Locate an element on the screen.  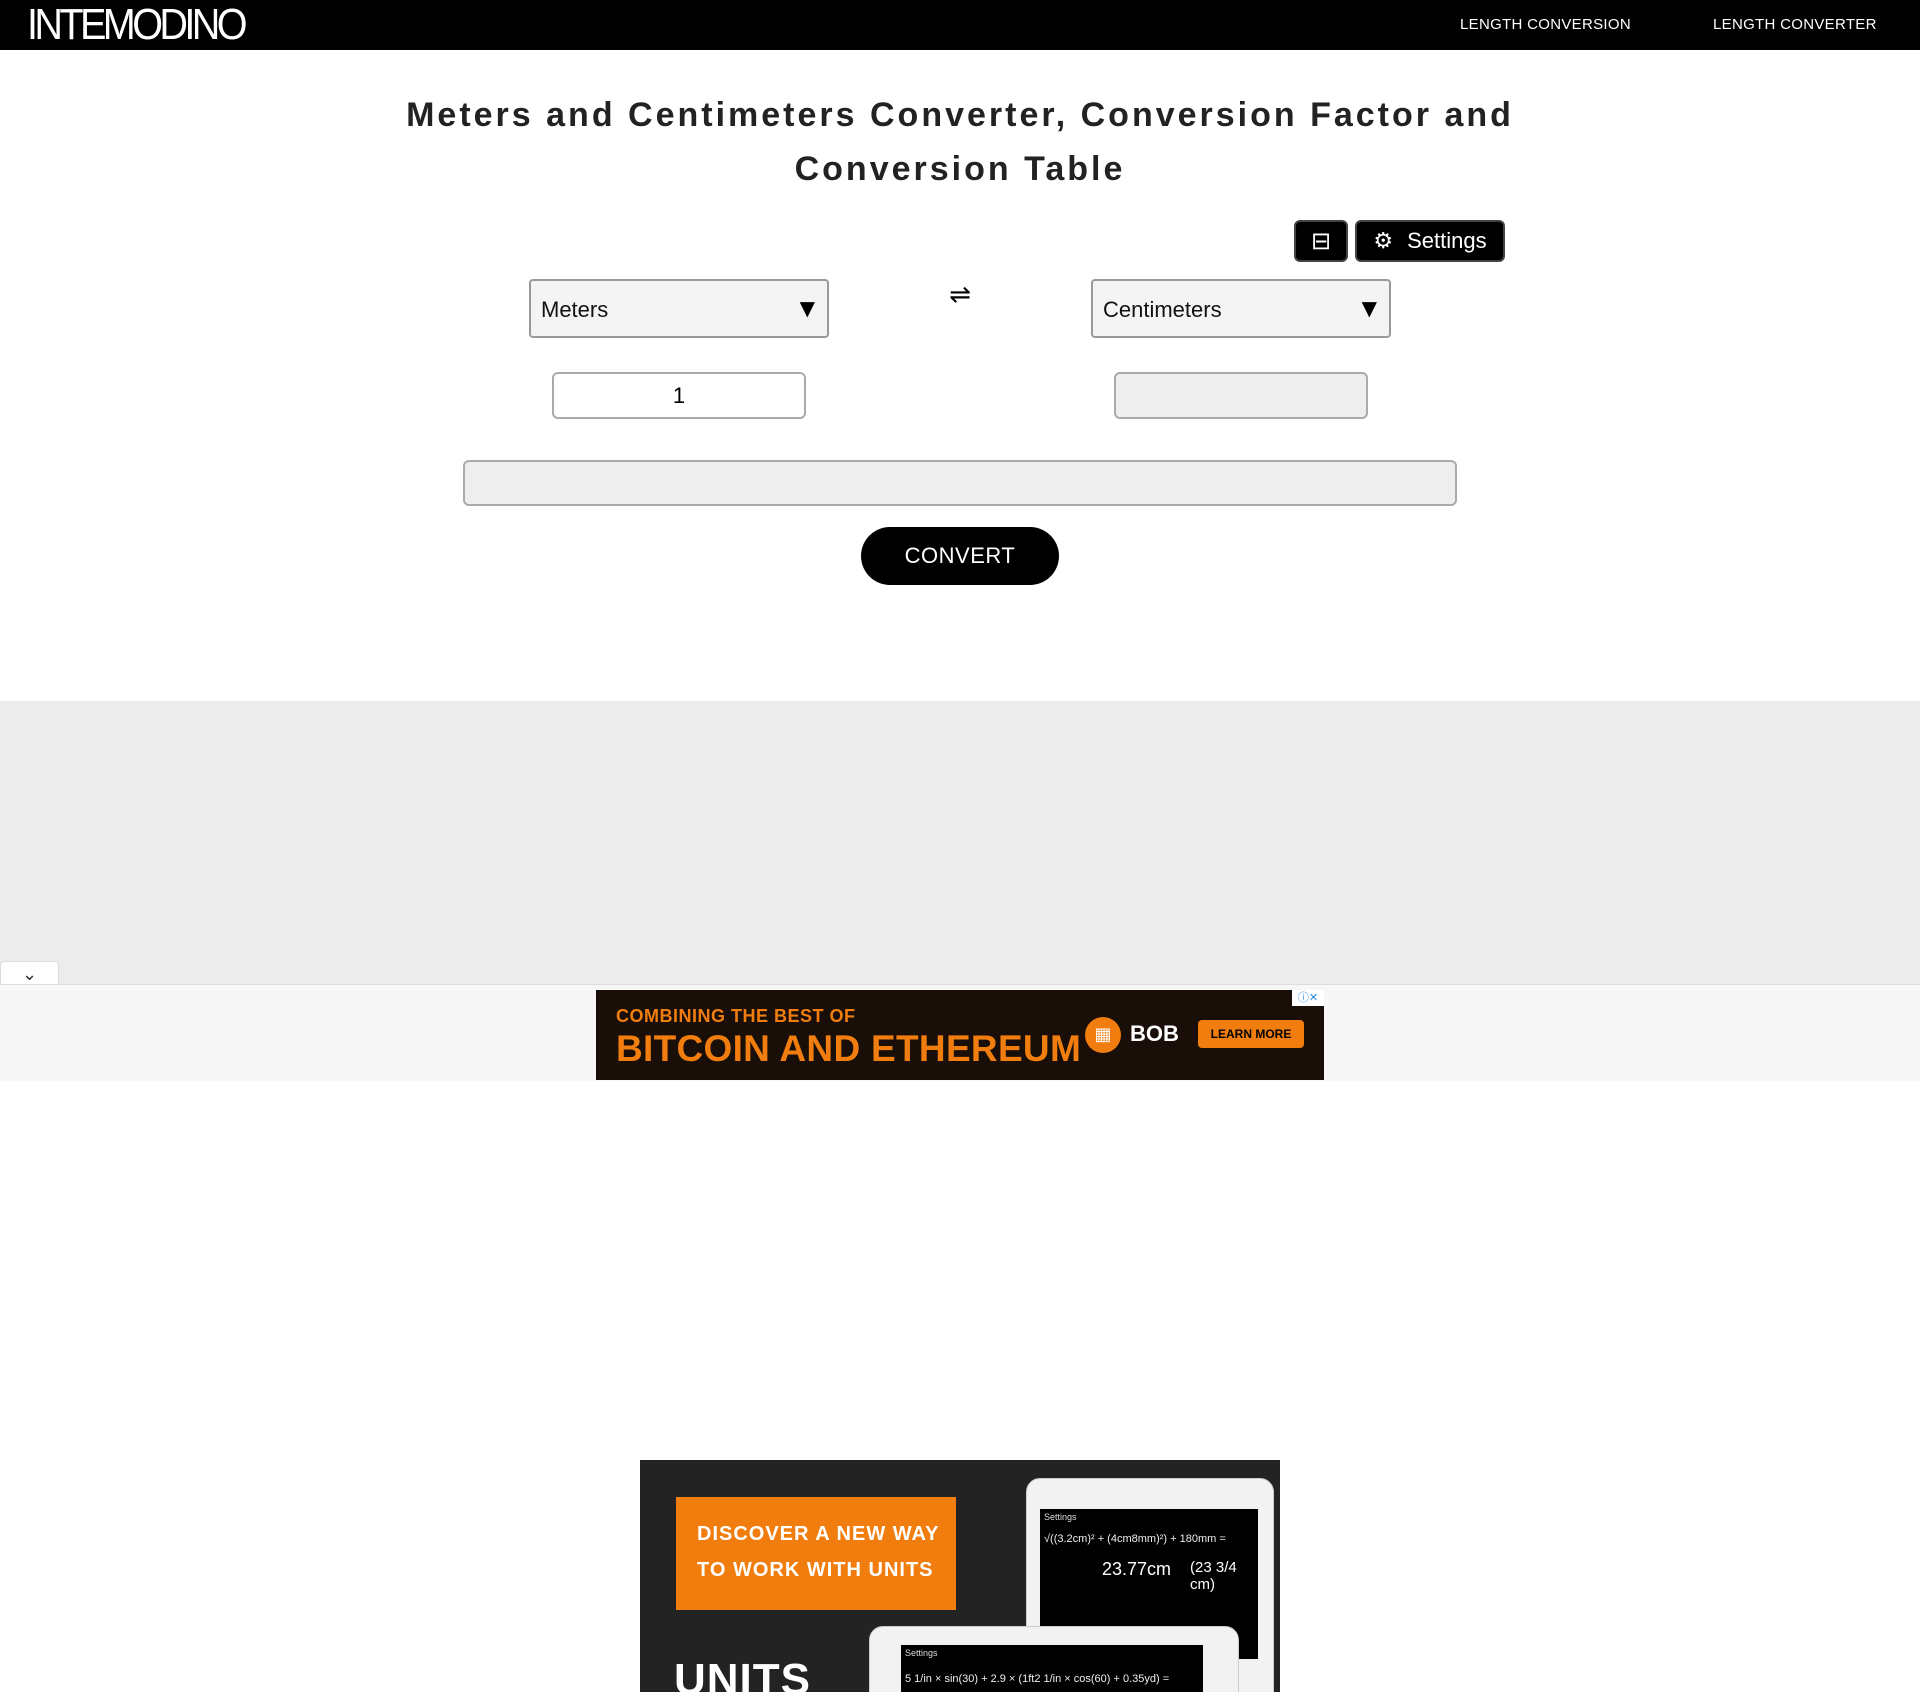
ad-banner-line1: COMBINING THE BEST OF is located at coordinates (736, 1016).